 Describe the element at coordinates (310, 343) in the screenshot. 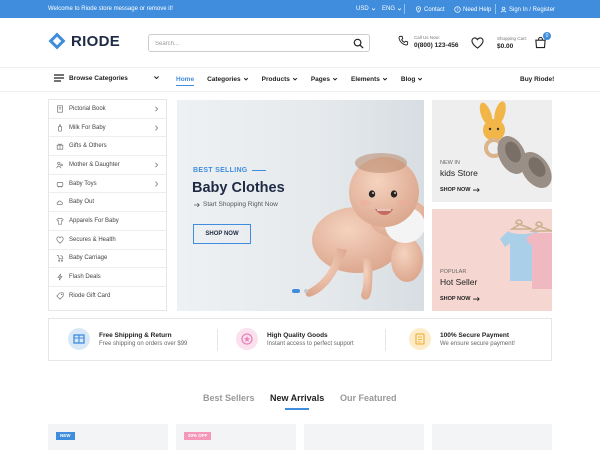

I see `feature-subtitle: Instant access to perfect support` at that location.